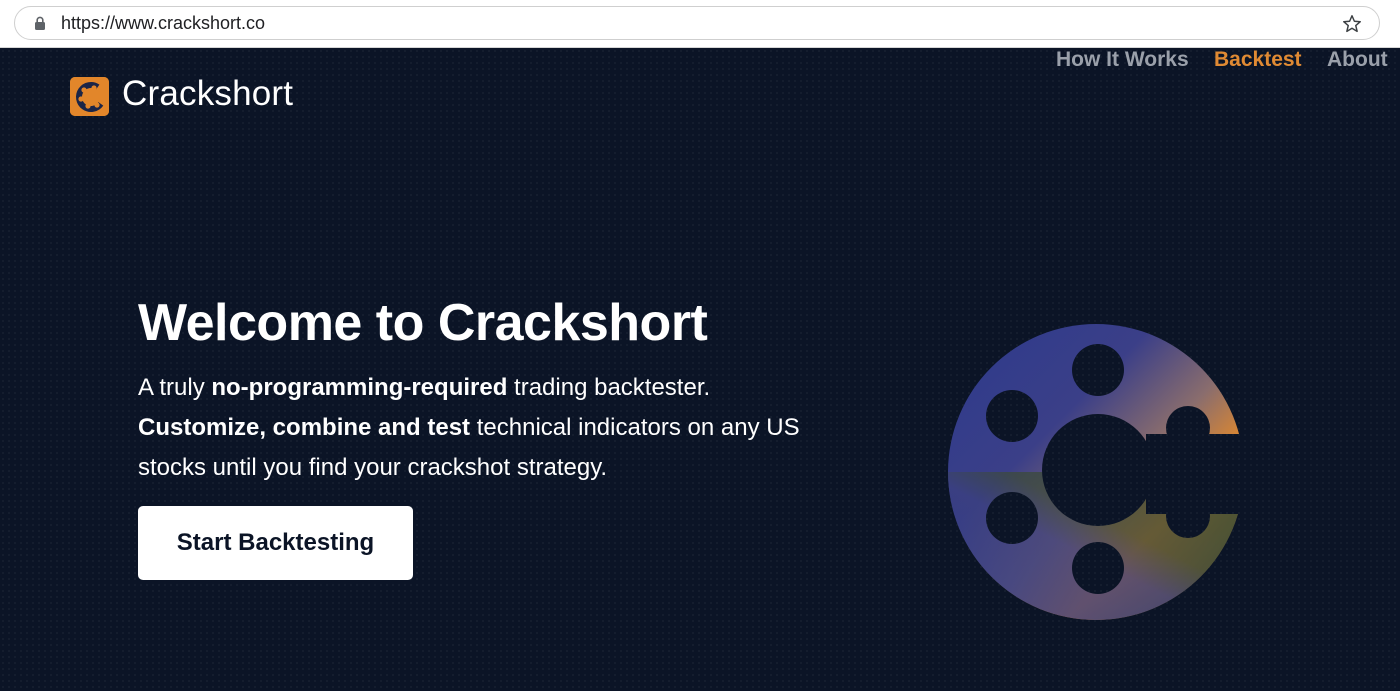 This screenshot has width=1400, height=691. I want to click on hero-title: Welcome to Crackshort, so click(423, 323).